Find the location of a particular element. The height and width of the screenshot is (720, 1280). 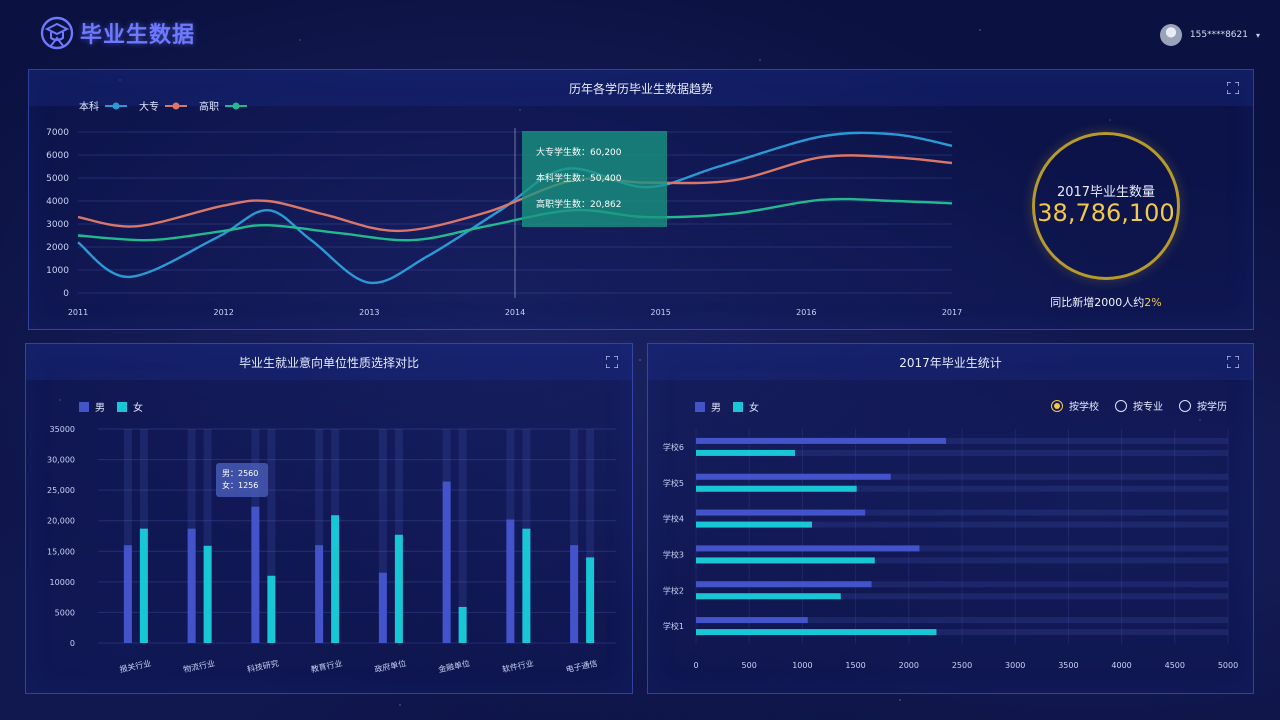

y-tick-label: 学校1 is located at coordinates (673, 626).